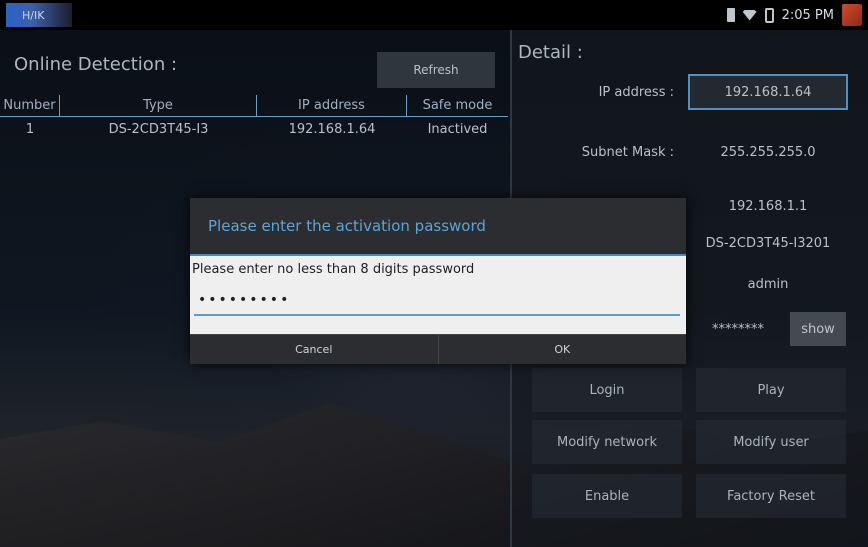 This screenshot has width=868, height=547. What do you see at coordinates (768, 206) in the screenshot?
I see `gateway-field: 192.168.1.1` at bounding box center [768, 206].